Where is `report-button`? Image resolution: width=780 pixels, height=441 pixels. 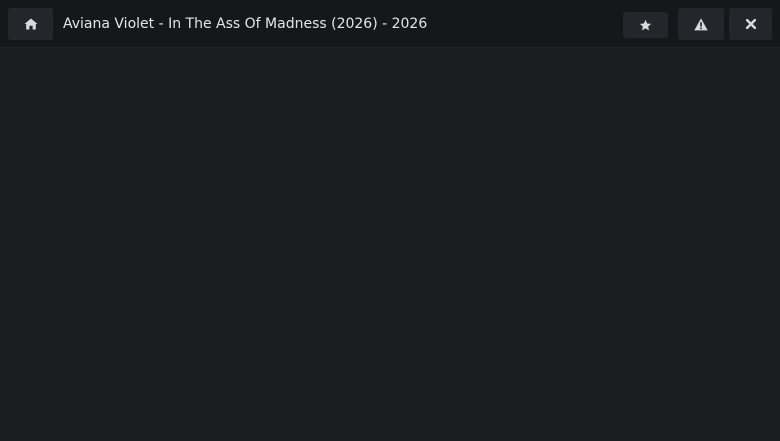
report-button is located at coordinates (701, 24).